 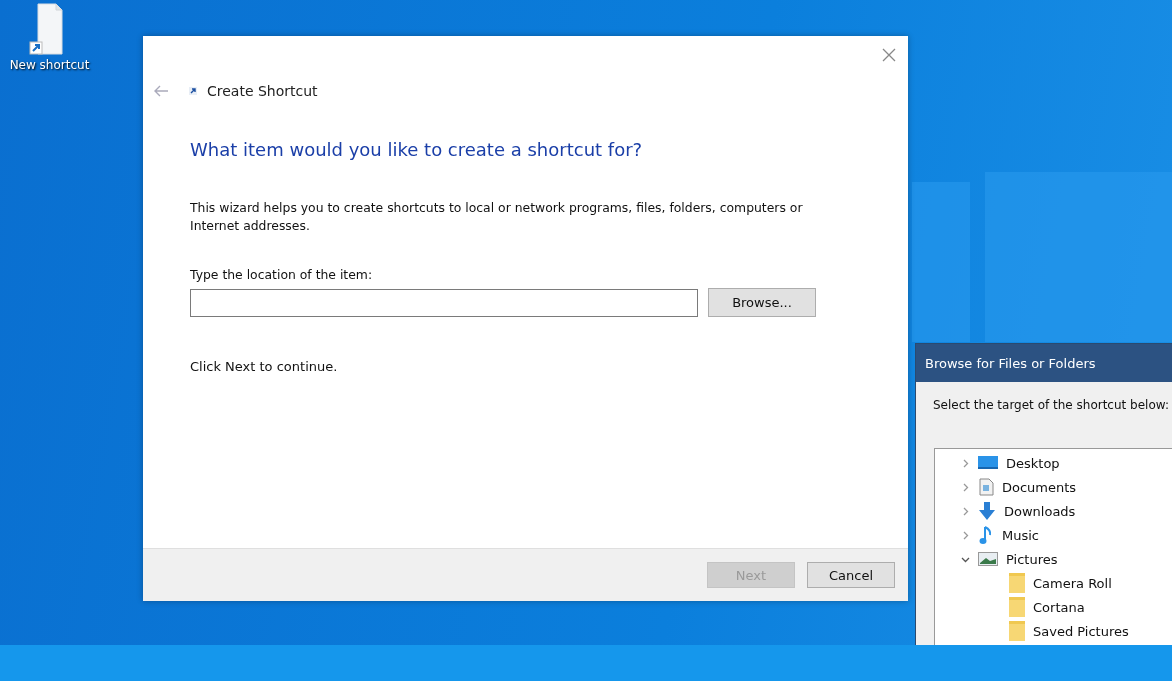 I want to click on picture-icon, so click(x=988, y=559).